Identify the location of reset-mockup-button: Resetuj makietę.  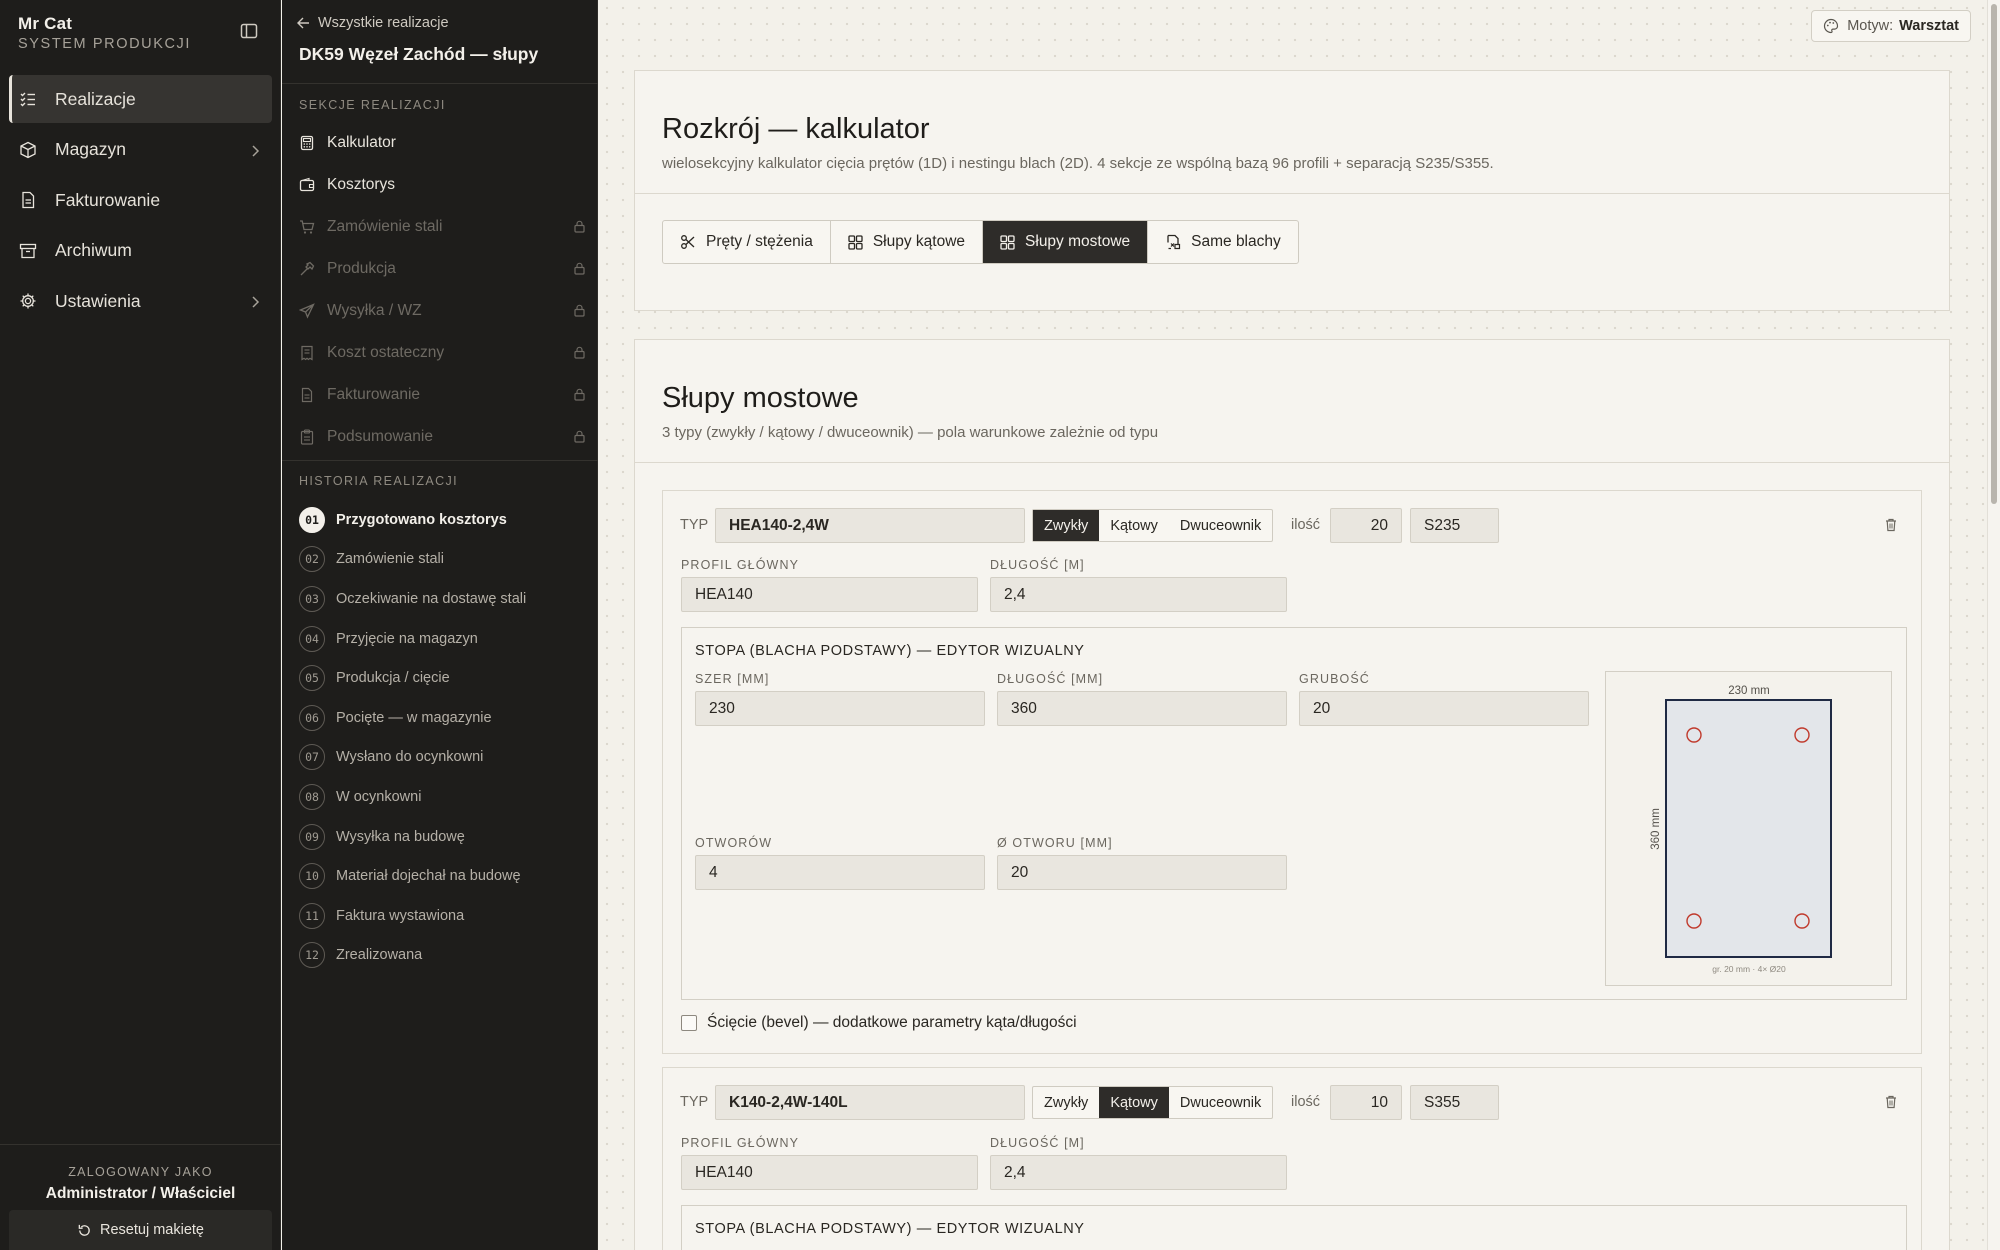
(140, 1230).